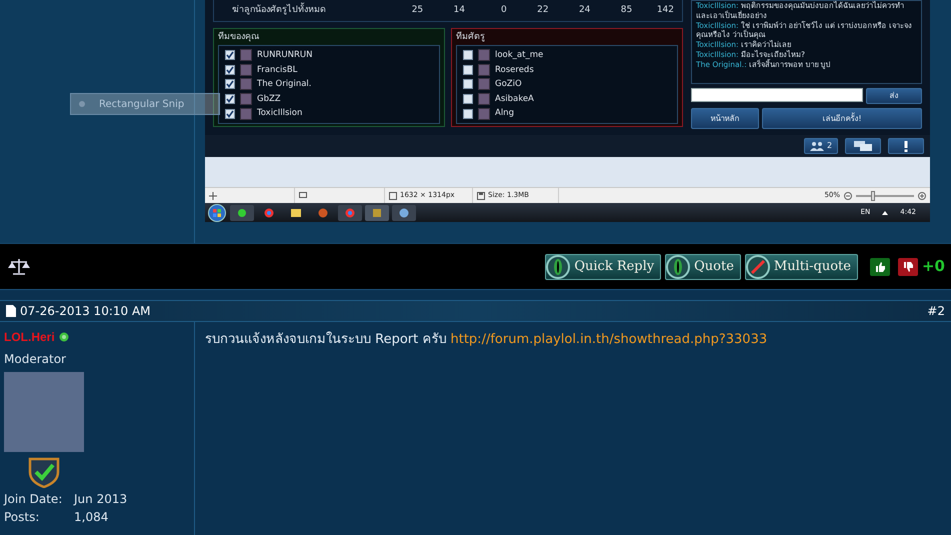  What do you see at coordinates (11, 311) in the screenshot?
I see `document-icon` at bounding box center [11, 311].